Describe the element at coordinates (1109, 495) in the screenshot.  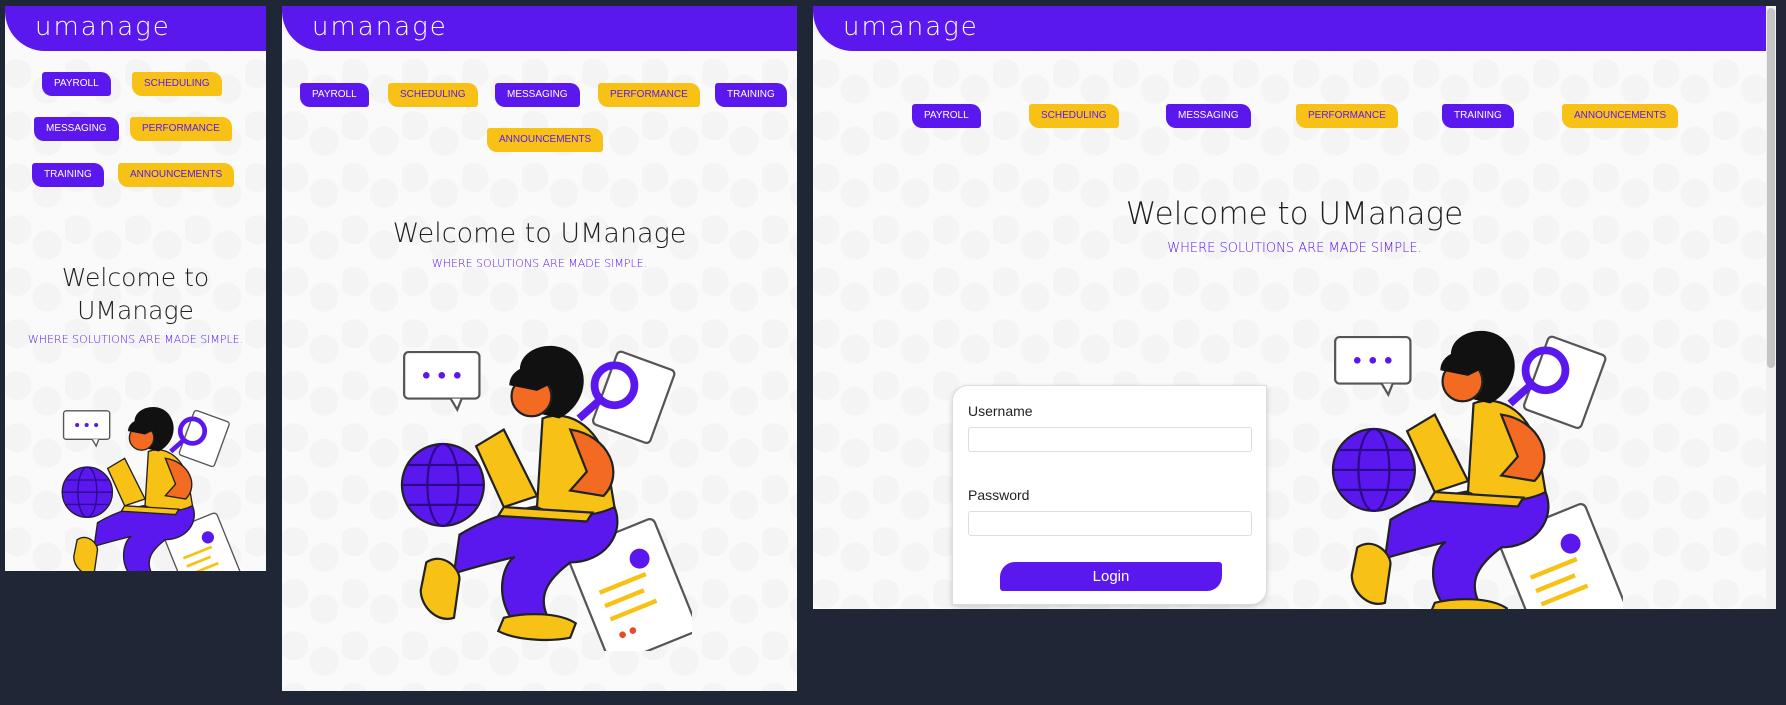
I see `login-form: Username Password Login` at that location.